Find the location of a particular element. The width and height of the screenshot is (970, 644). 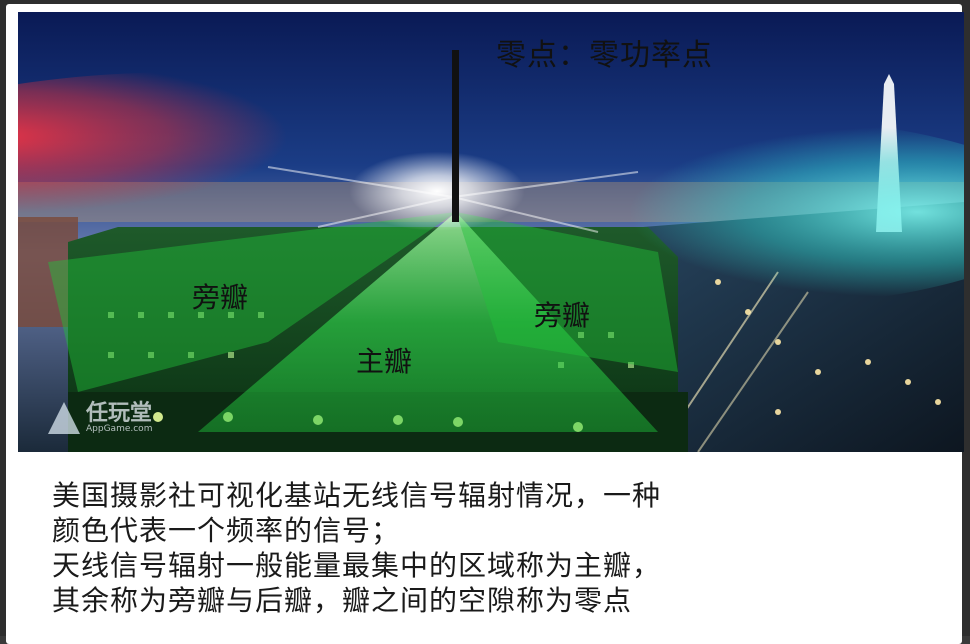

zero-point-label: 零点：零功率点 is located at coordinates (604, 55).